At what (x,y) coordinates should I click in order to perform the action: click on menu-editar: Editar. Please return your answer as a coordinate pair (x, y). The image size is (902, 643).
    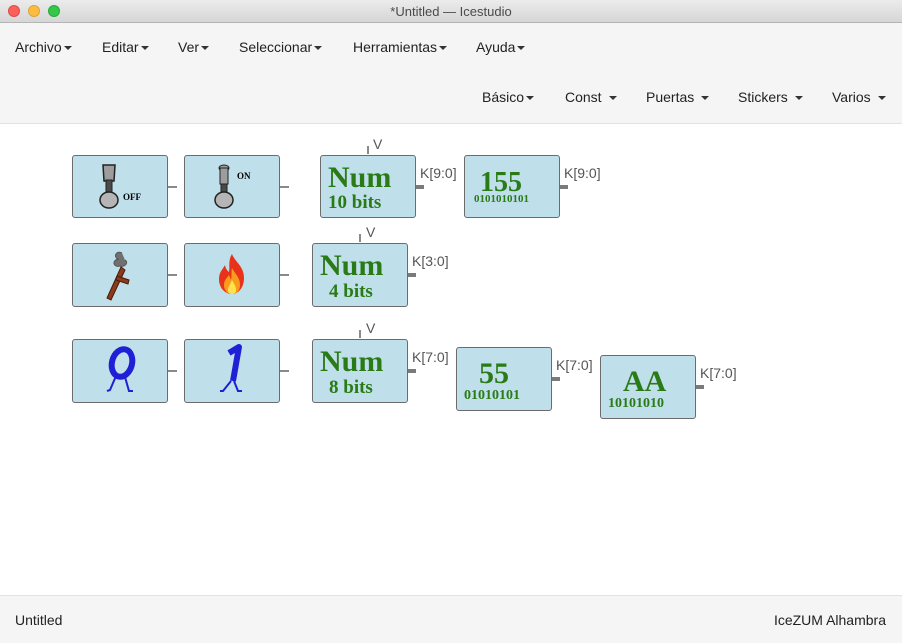
    Looking at the image, I should click on (125, 47).